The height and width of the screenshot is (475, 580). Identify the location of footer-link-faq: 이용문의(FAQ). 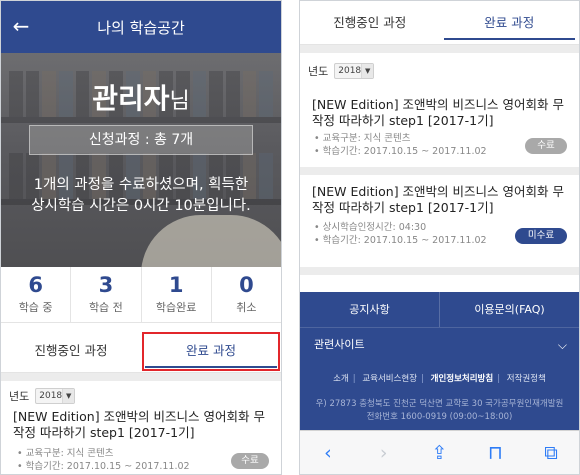
(509, 309).